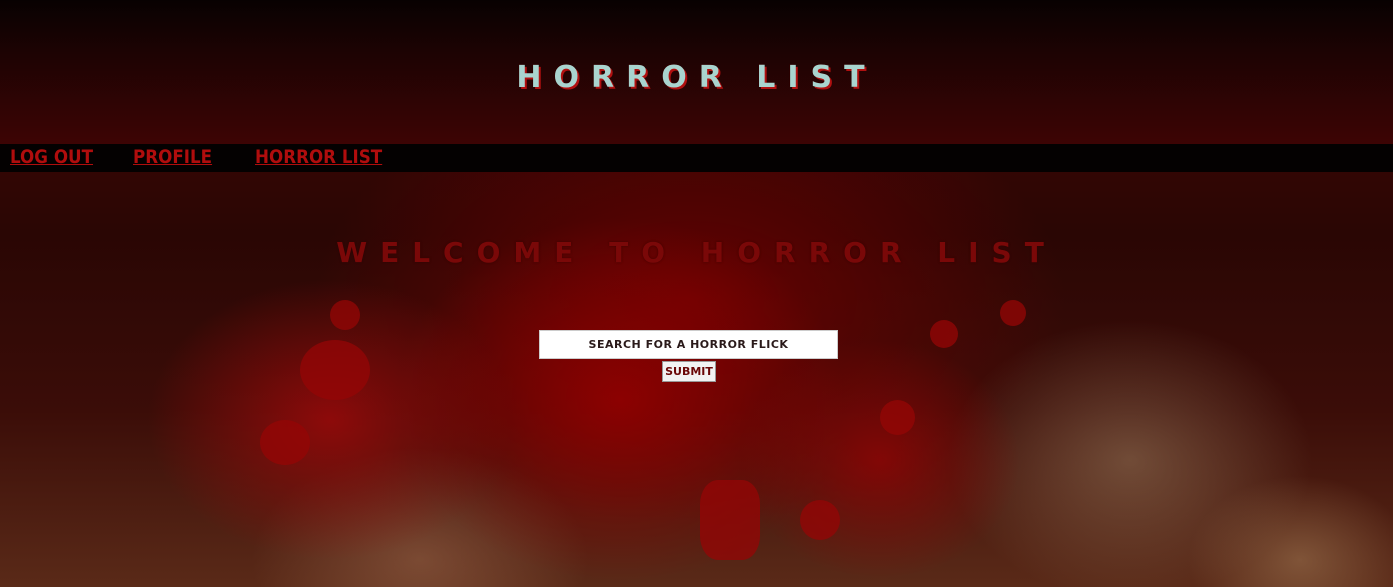 The width and height of the screenshot is (1393, 587). Describe the element at coordinates (688, 344) in the screenshot. I see `search-input` at that location.